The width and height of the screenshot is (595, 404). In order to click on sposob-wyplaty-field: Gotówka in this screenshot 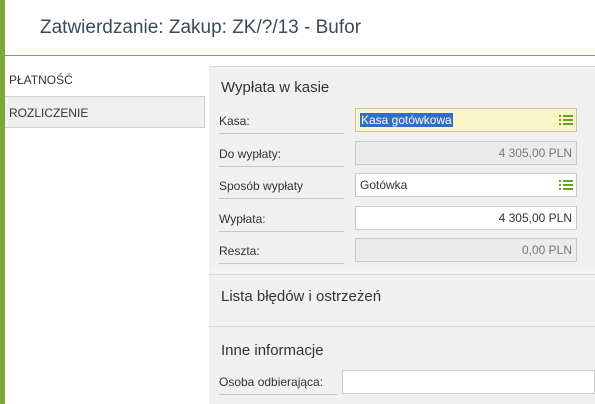, I will do `click(466, 185)`.